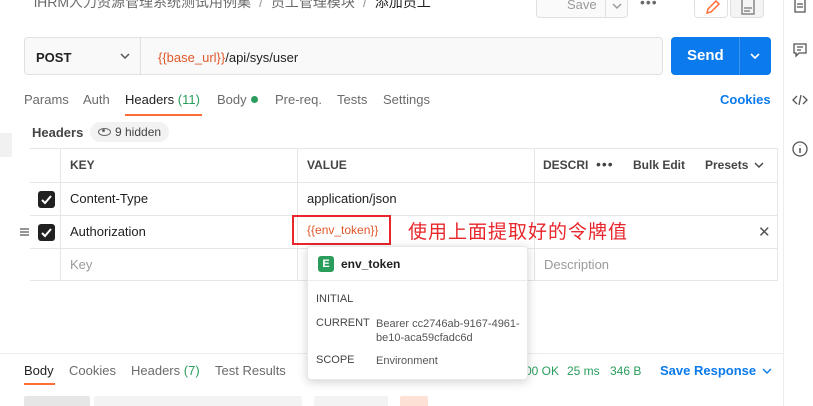  What do you see at coordinates (625, 371) in the screenshot?
I see `response-size: 346 B` at bounding box center [625, 371].